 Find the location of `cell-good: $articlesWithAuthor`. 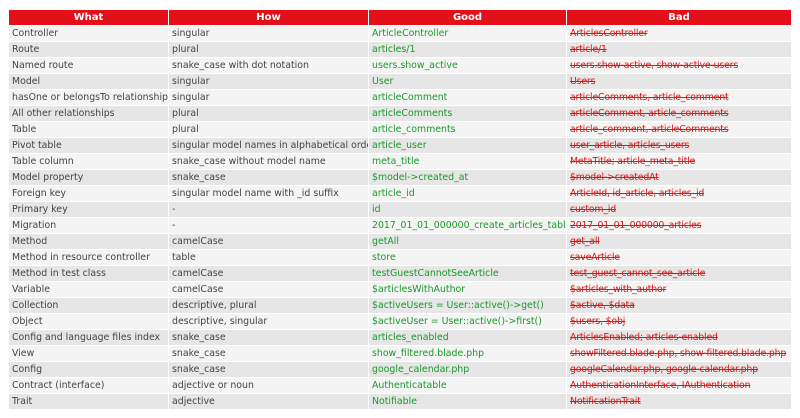

cell-good: $articlesWithAuthor is located at coordinates (467, 289).